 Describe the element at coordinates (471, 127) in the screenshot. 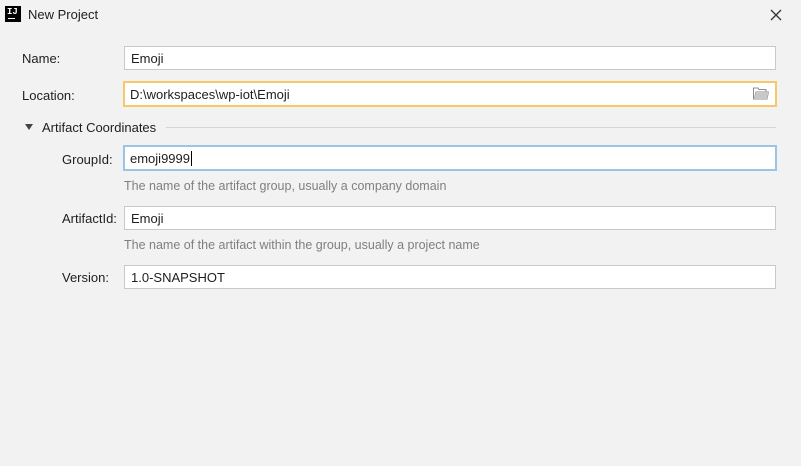

I see `section-divider` at that location.